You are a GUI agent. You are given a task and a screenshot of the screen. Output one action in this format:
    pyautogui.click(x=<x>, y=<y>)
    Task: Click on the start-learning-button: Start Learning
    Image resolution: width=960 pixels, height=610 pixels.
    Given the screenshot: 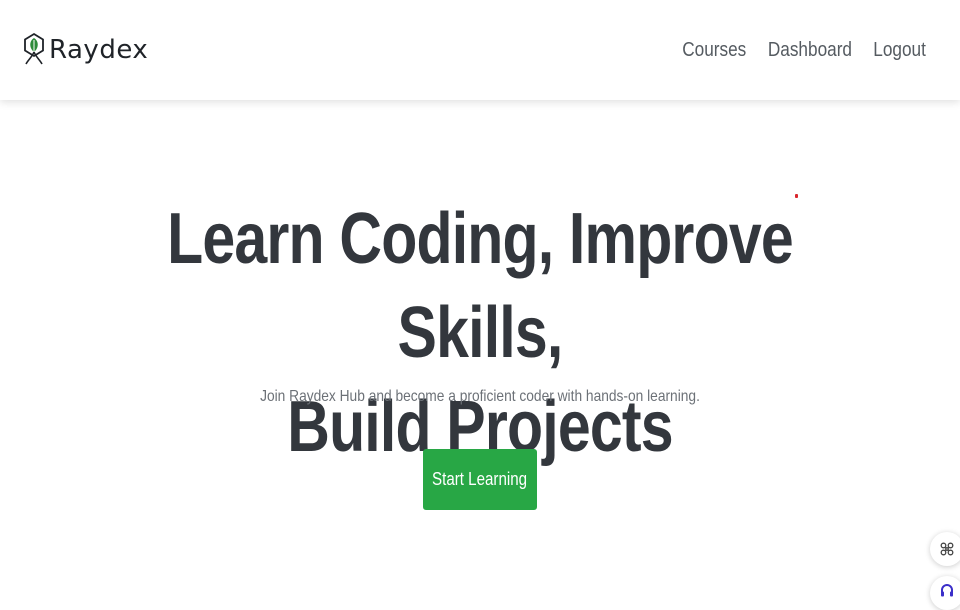 What is the action you would take?
    pyautogui.click(x=480, y=479)
    